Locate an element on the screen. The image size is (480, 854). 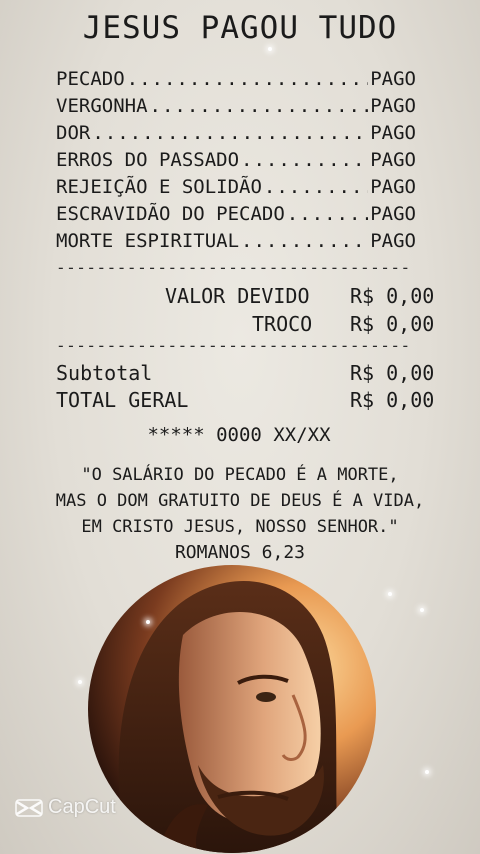
subtotal-value: R$ 0,00 is located at coordinates (392, 373).